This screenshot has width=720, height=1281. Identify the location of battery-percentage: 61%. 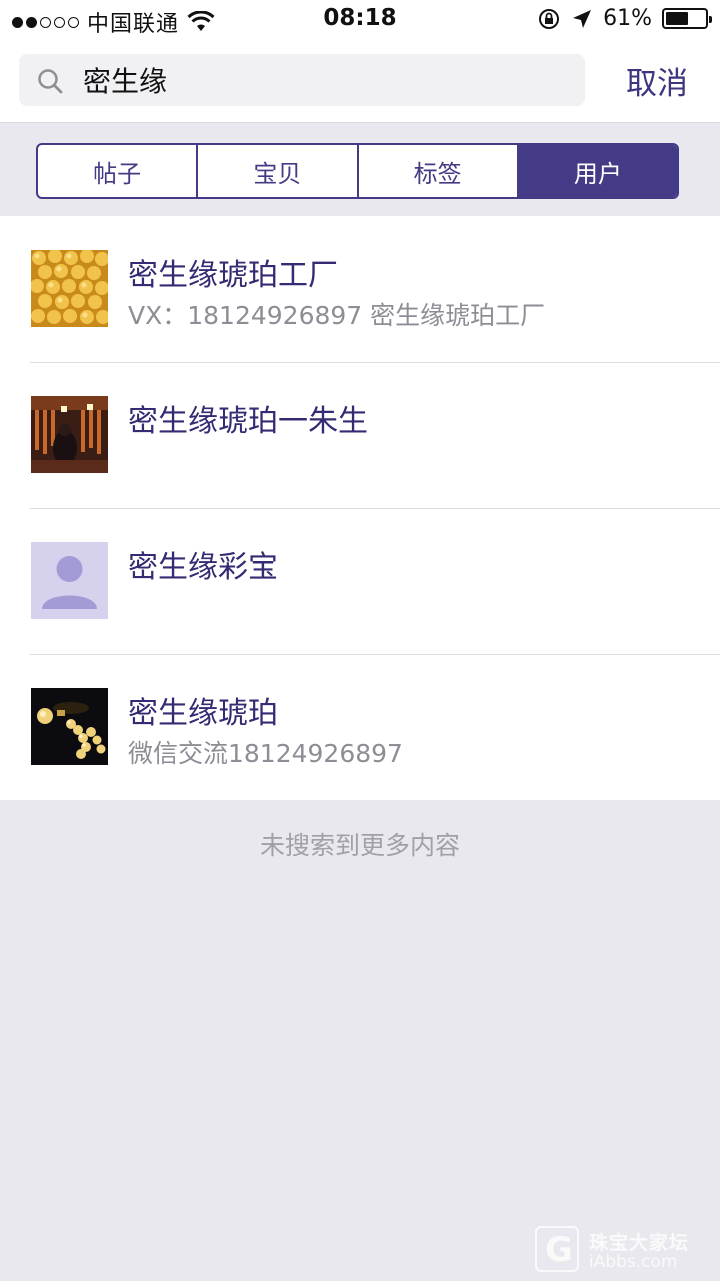
(627, 18).